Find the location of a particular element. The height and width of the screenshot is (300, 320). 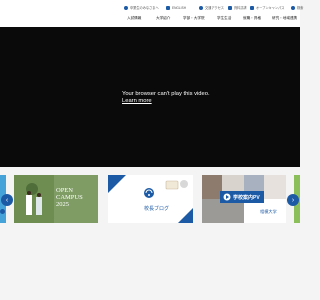

carousel-card-blog: 校長ブログ is located at coordinates (150, 199).